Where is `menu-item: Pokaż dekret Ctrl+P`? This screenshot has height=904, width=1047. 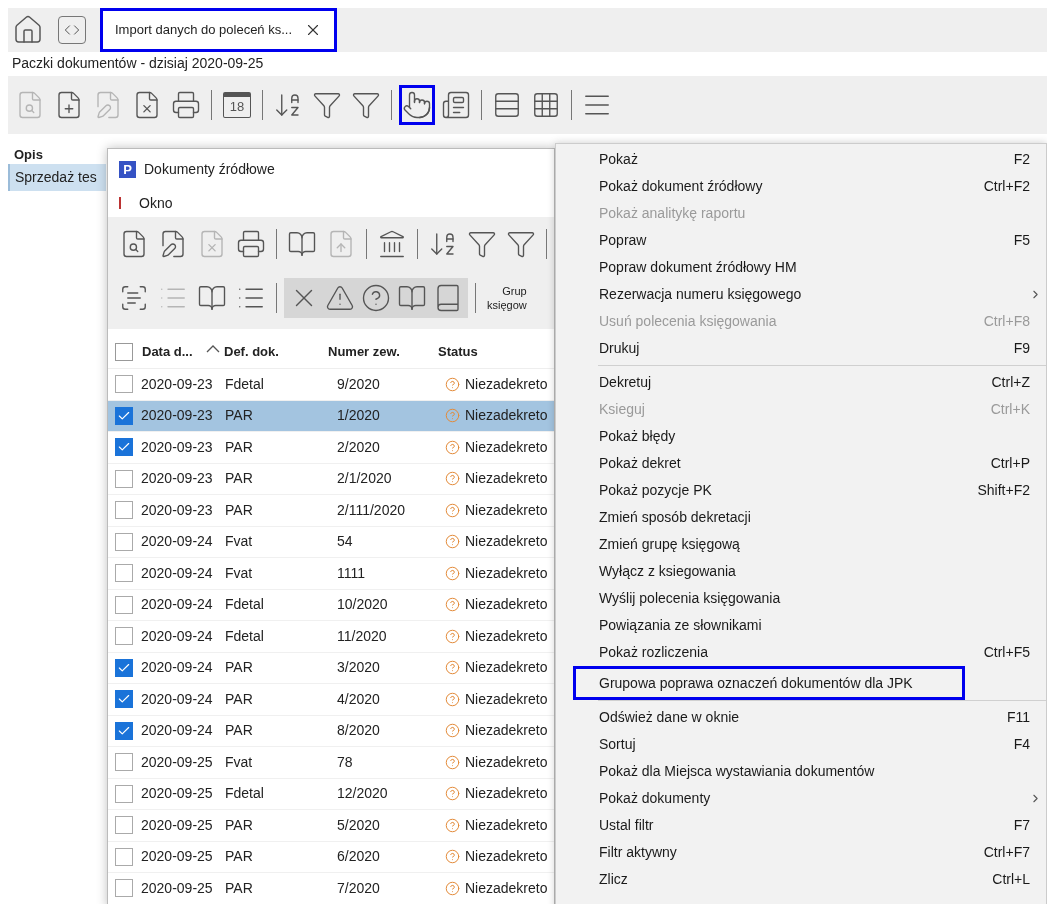
menu-item: Pokaż dekret Ctrl+P is located at coordinates (801, 463).